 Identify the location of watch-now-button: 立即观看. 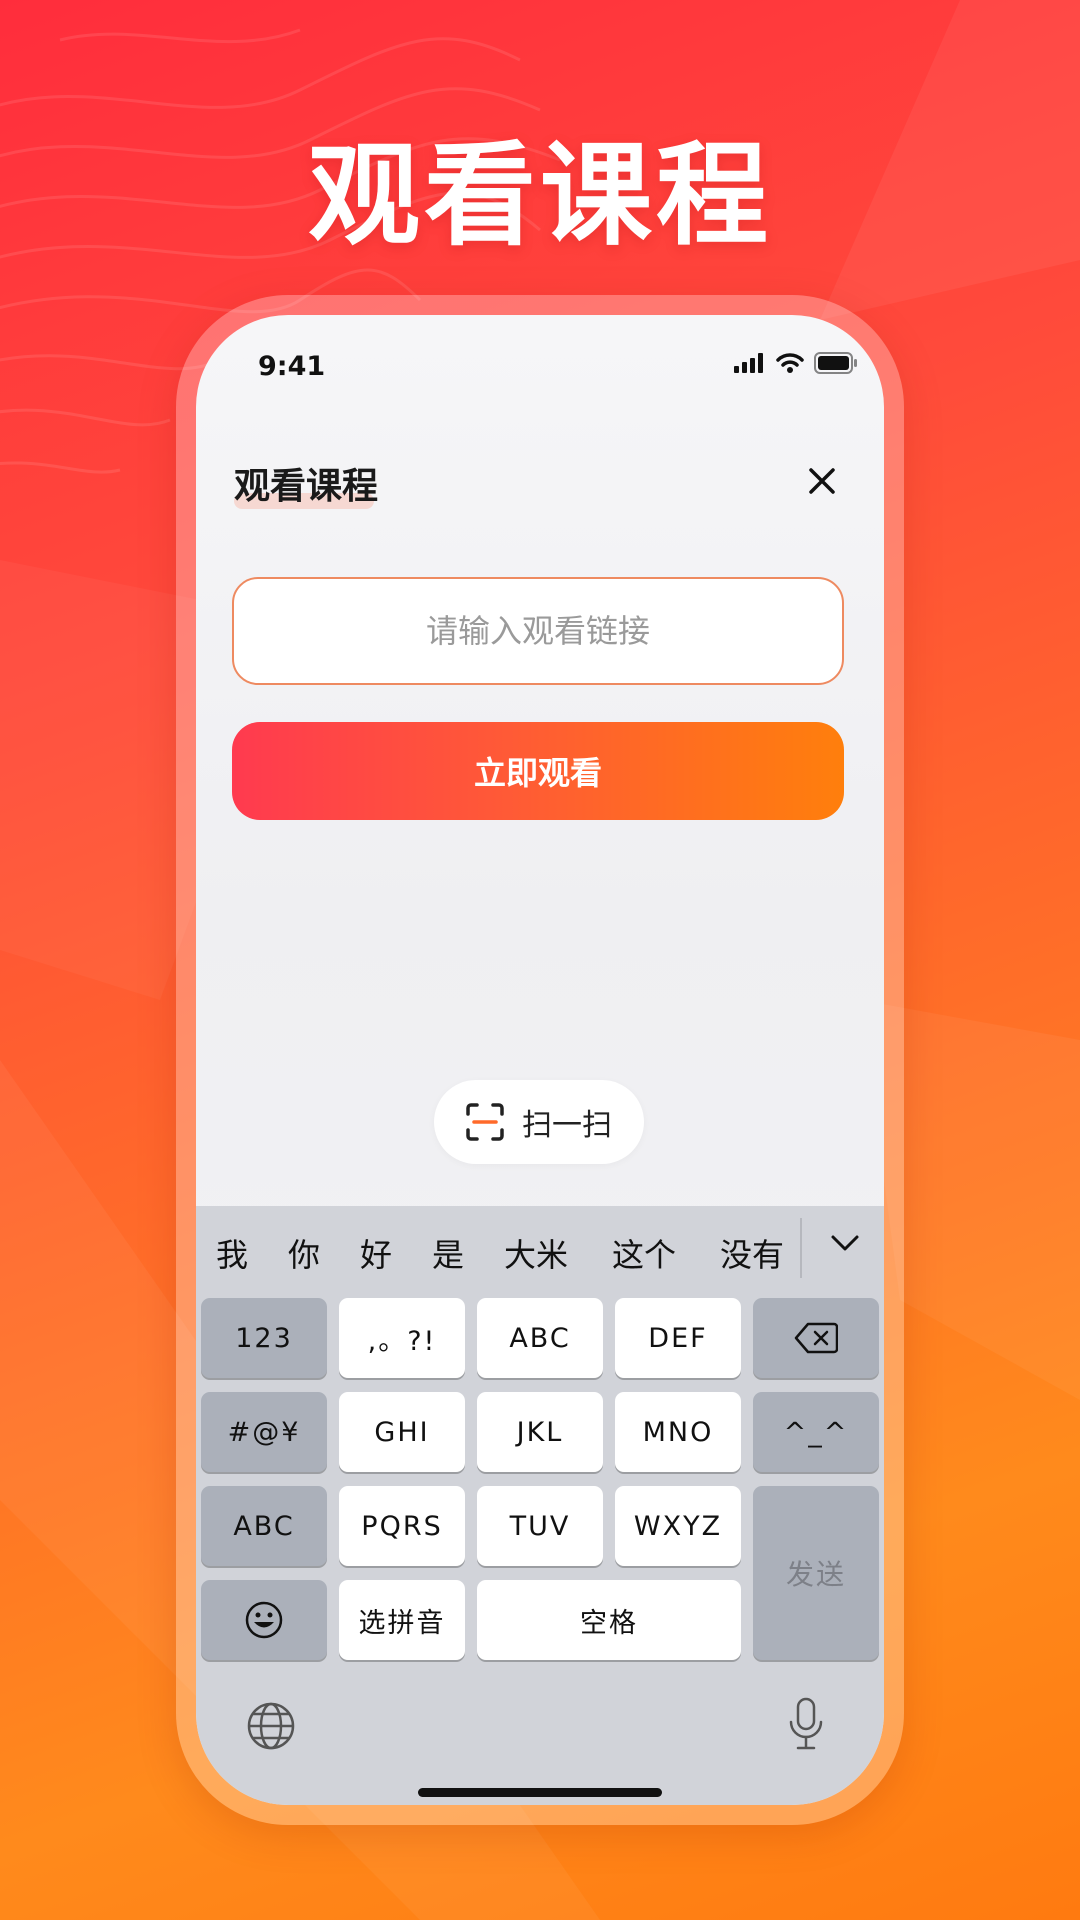
(538, 771).